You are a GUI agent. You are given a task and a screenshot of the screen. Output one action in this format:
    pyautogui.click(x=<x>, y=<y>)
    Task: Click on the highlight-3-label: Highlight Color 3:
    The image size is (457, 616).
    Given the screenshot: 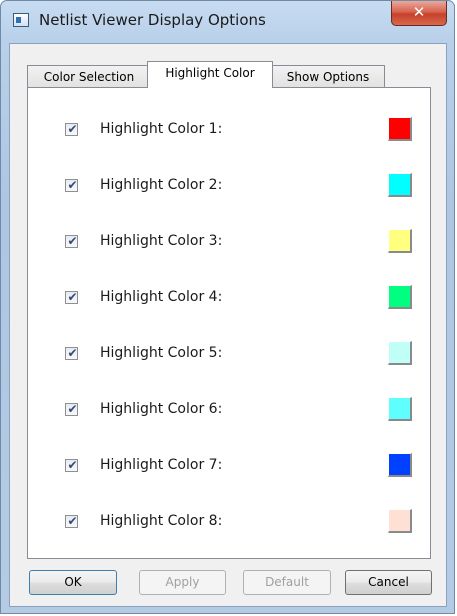 What is the action you would take?
    pyautogui.click(x=161, y=241)
    